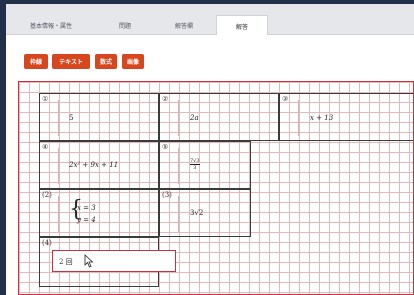 The width and height of the screenshot is (414, 295). What do you see at coordinates (86, 208) in the screenshot?
I see `system-equation-1: x = 3` at bounding box center [86, 208].